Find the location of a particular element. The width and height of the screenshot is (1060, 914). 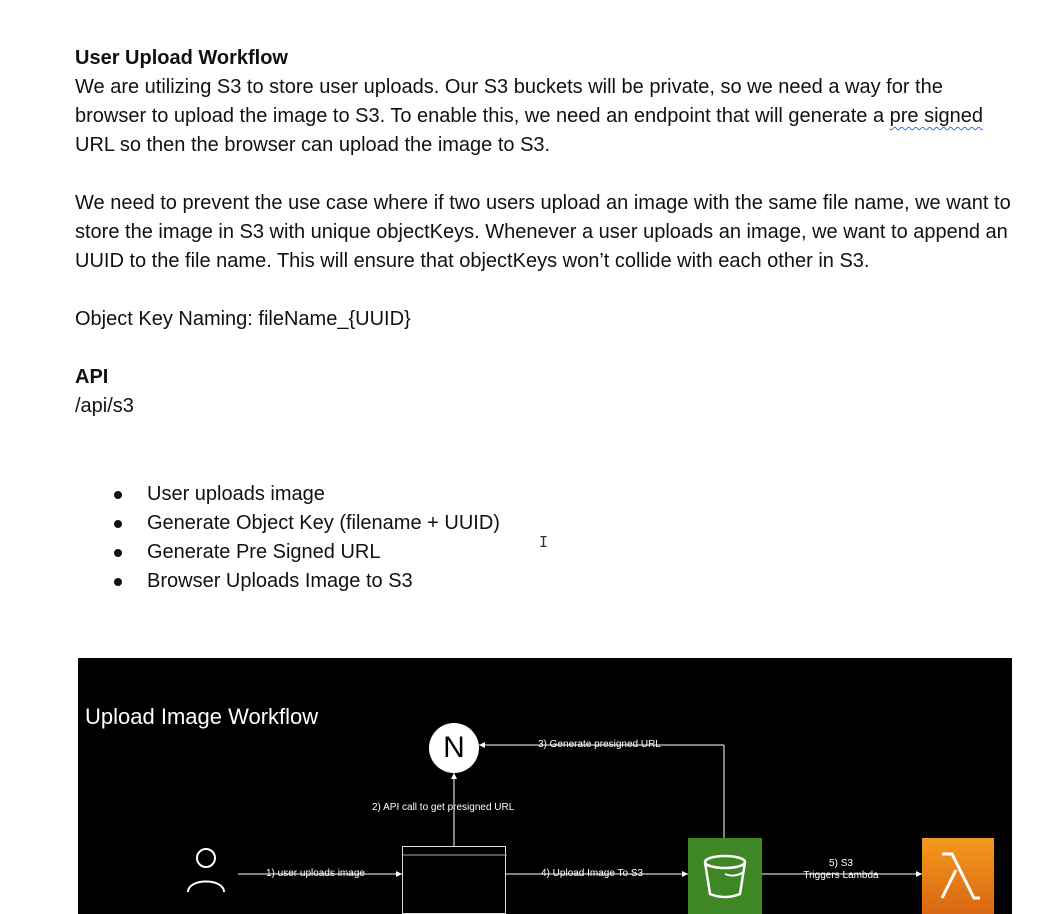

list-item: User uploads image is located at coordinates (305, 494).